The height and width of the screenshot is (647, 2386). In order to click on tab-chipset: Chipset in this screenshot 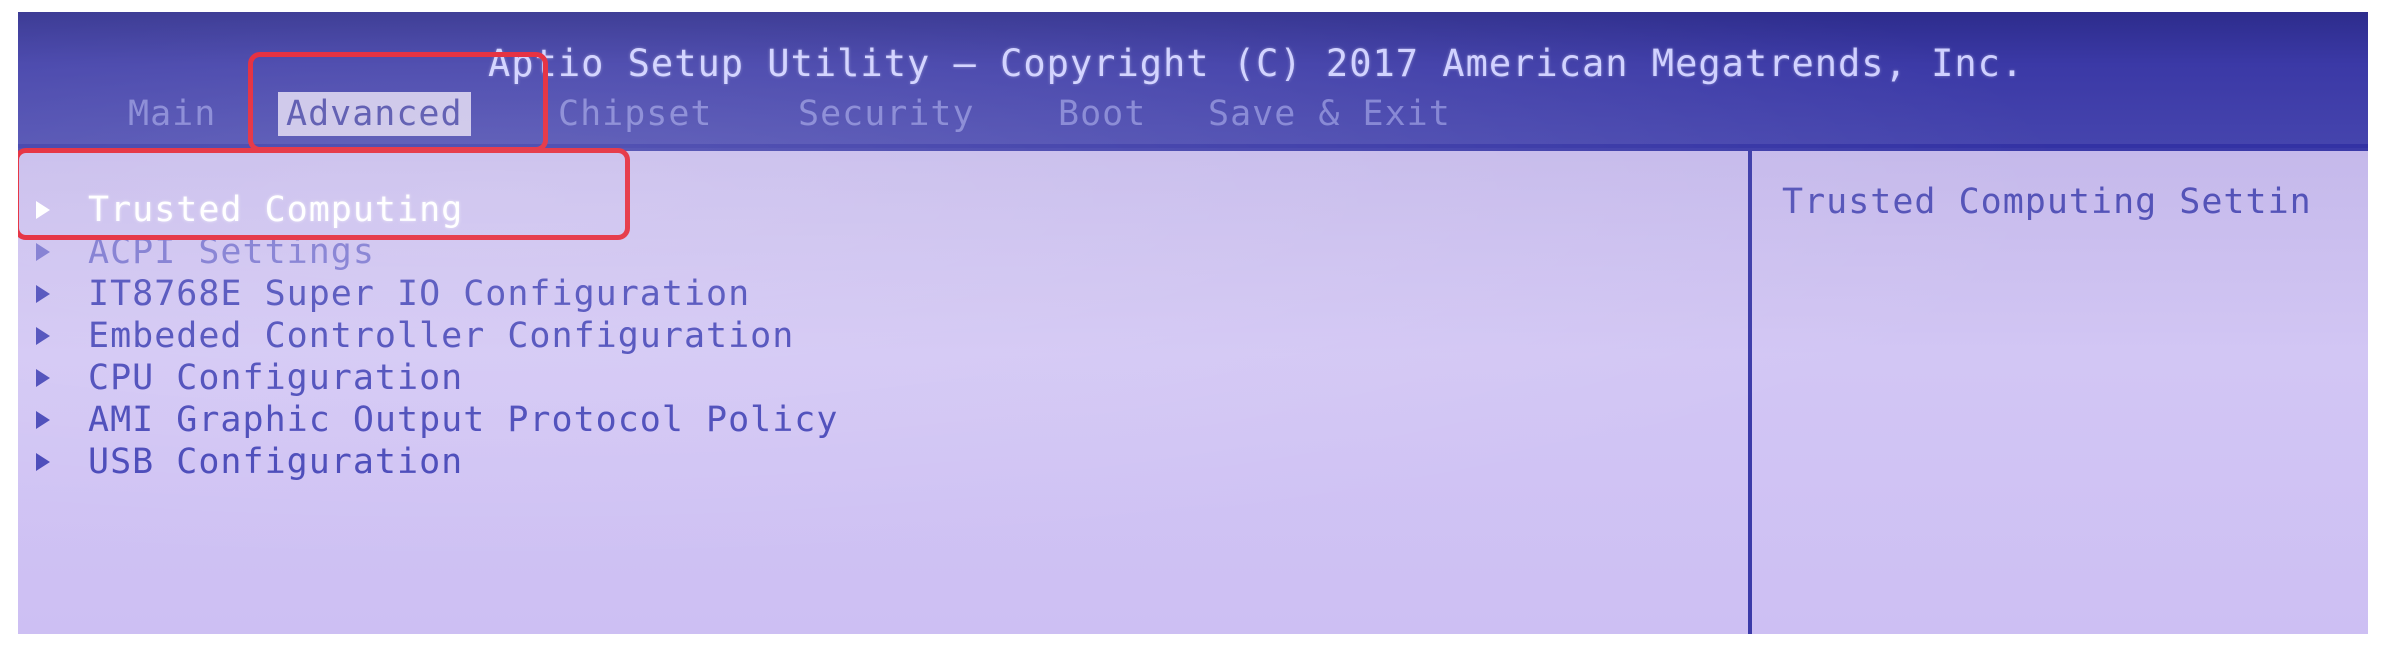, I will do `click(635, 114)`.